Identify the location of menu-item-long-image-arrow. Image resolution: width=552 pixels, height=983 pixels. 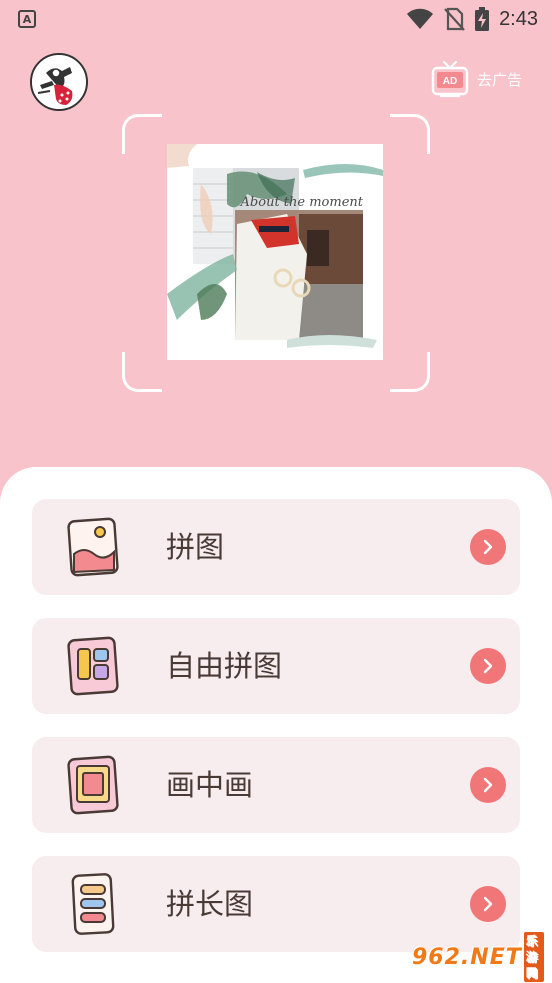
(488, 904).